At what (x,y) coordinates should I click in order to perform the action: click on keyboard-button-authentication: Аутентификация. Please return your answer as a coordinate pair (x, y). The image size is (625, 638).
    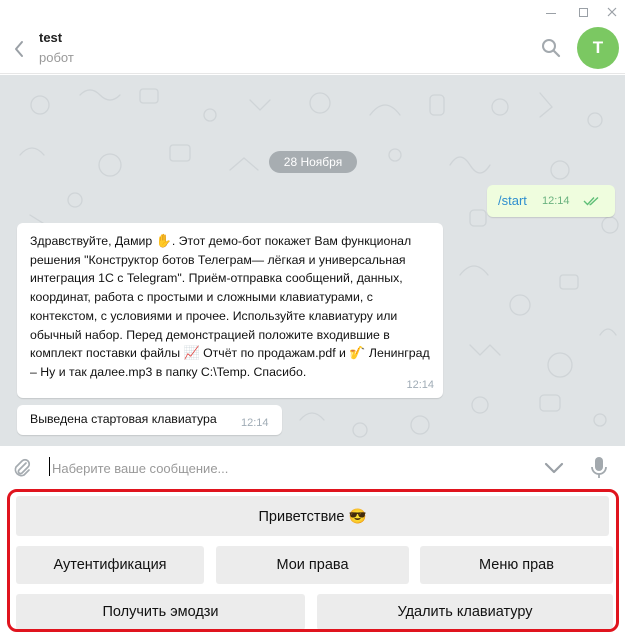
    Looking at the image, I should click on (110, 565).